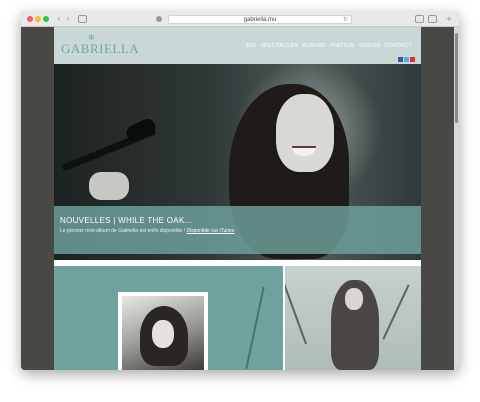  I want to click on tabs-overview-icon, so click(432, 19).